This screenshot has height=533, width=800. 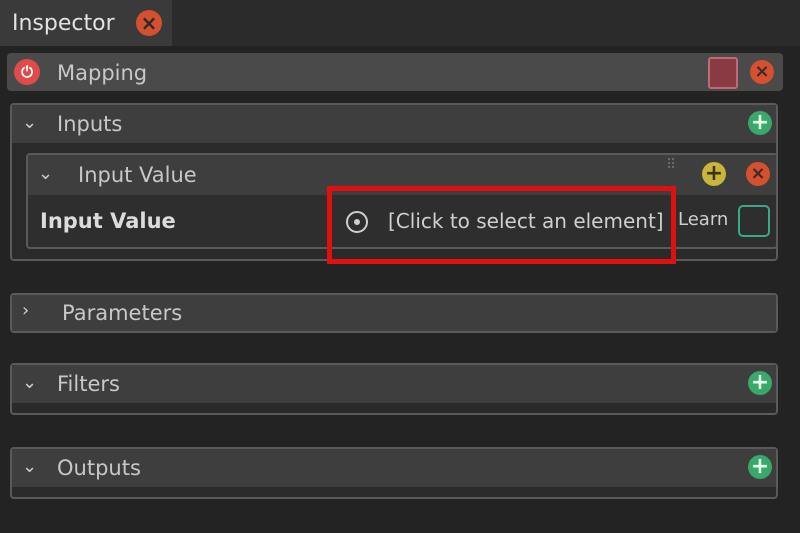 What do you see at coordinates (27, 72) in the screenshot?
I see `power-icon: ⏻` at bounding box center [27, 72].